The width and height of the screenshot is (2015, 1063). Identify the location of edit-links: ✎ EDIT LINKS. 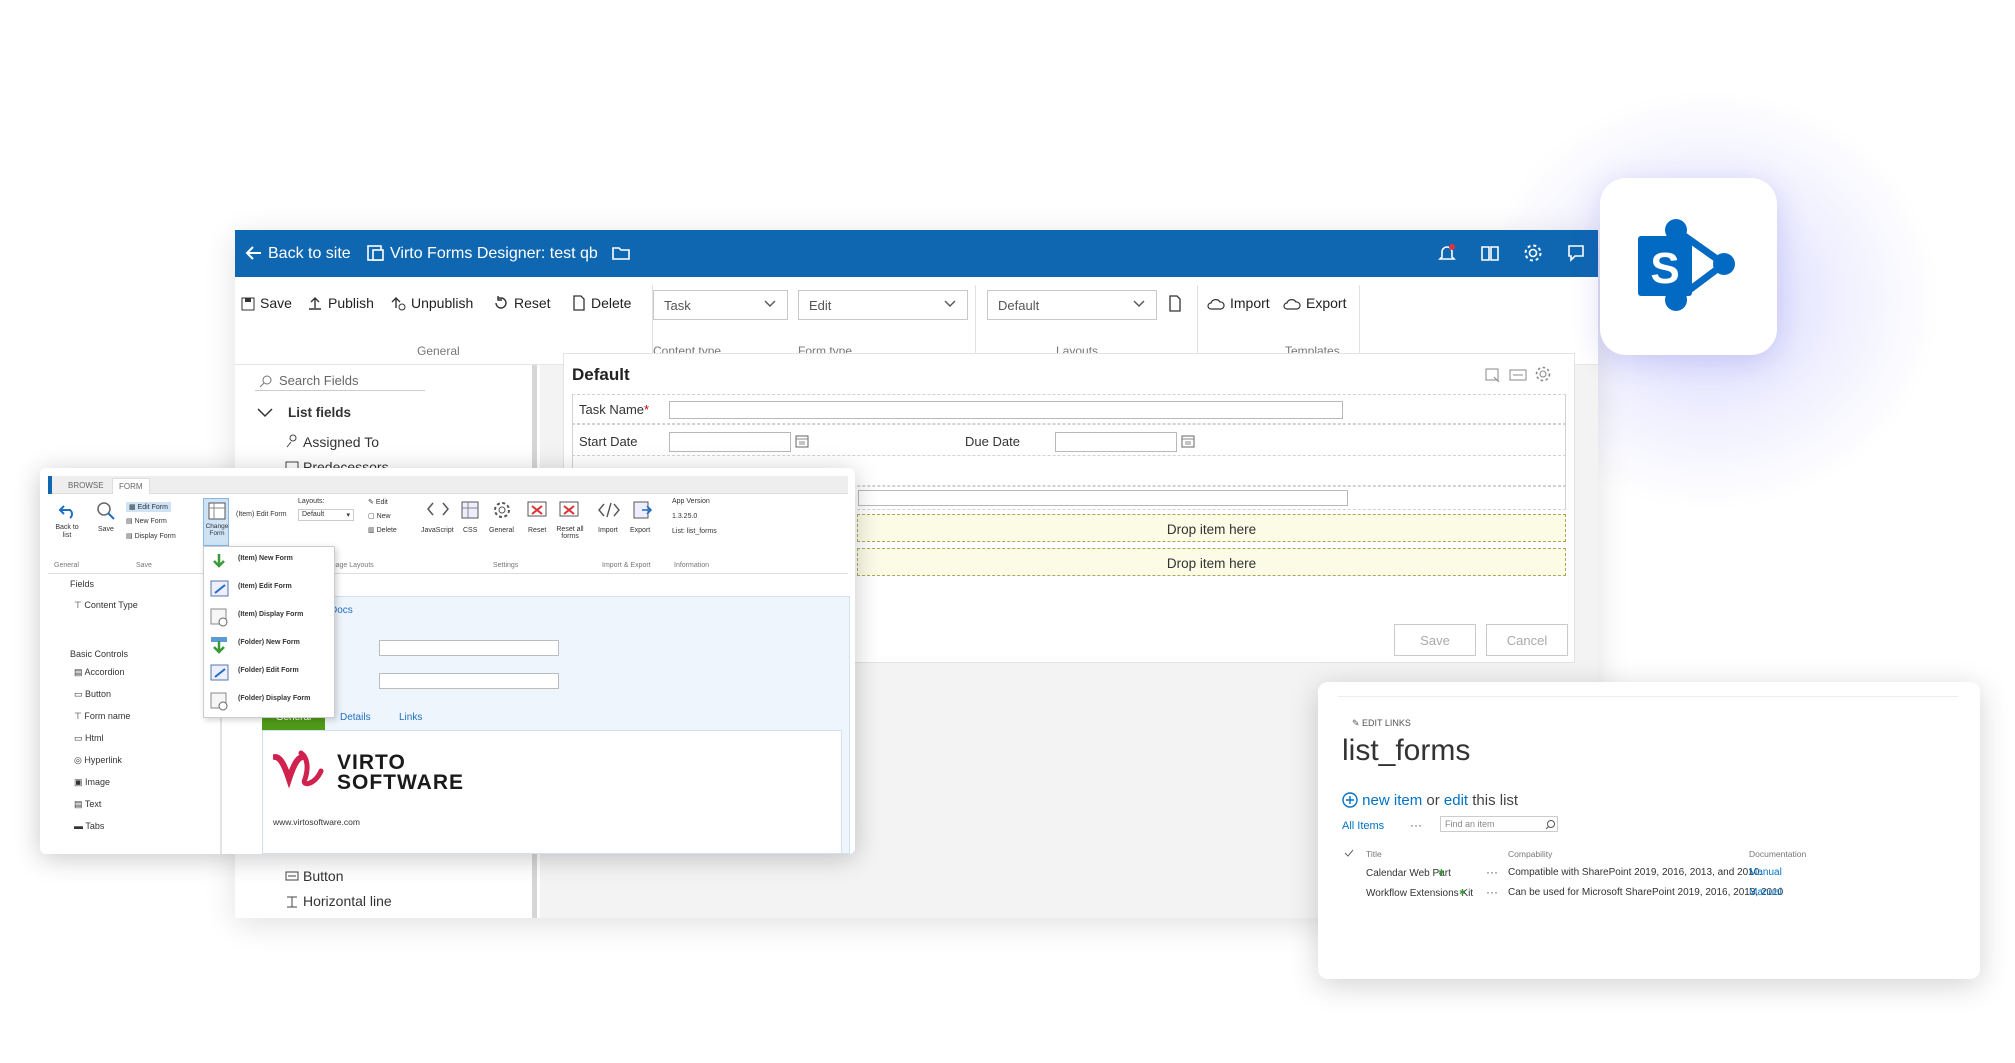
(1381, 723).